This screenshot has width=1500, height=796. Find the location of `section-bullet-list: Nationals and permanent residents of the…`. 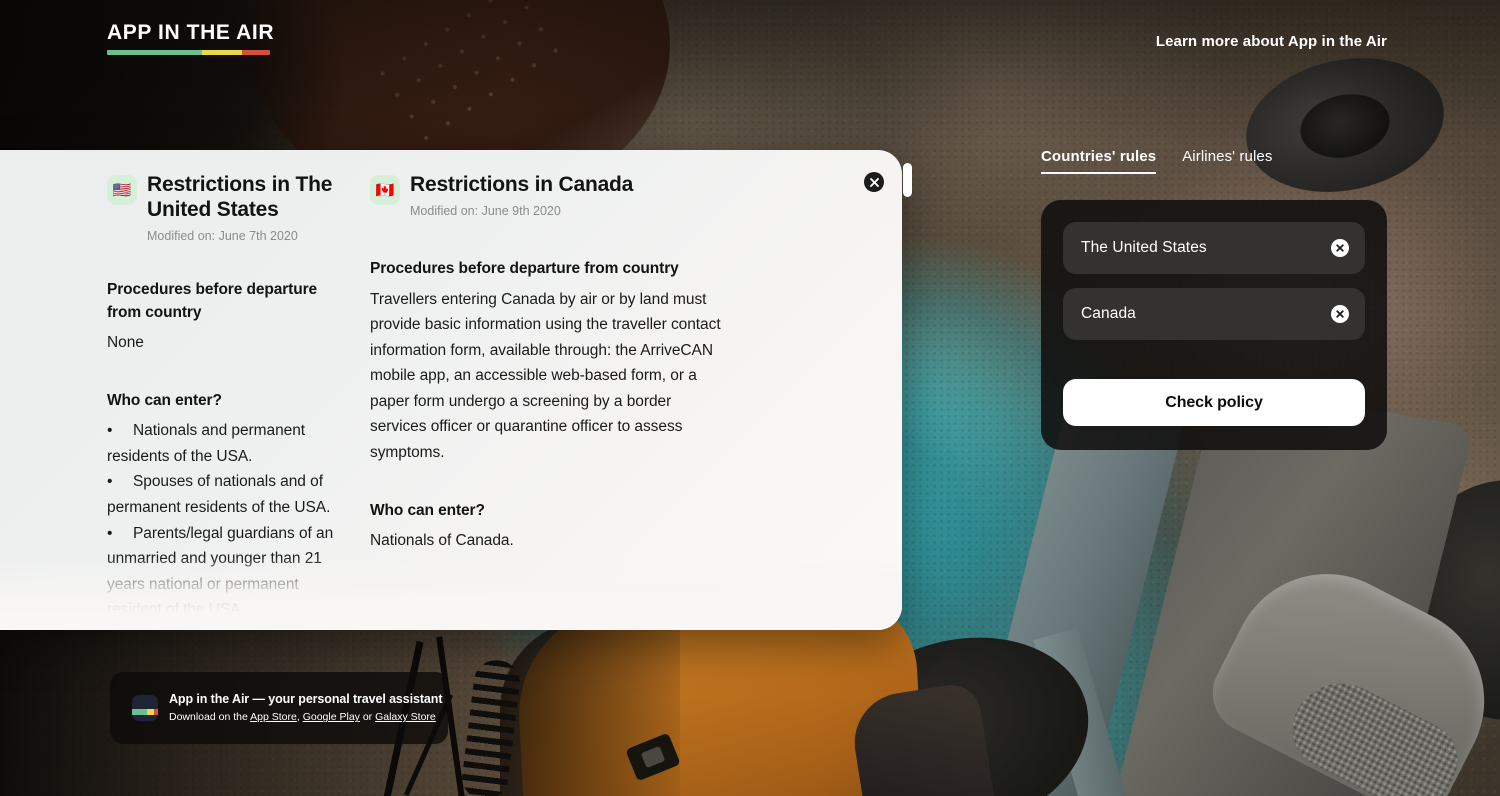

section-bullet-list: Nationals and permanent residents of the… is located at coordinates (229, 520).